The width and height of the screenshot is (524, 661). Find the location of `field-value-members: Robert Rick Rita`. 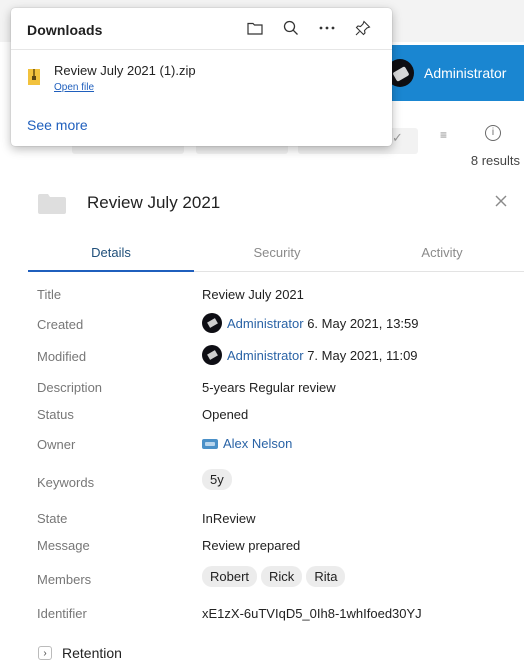

field-value-members: Robert Rick Rita is located at coordinates (275, 576).